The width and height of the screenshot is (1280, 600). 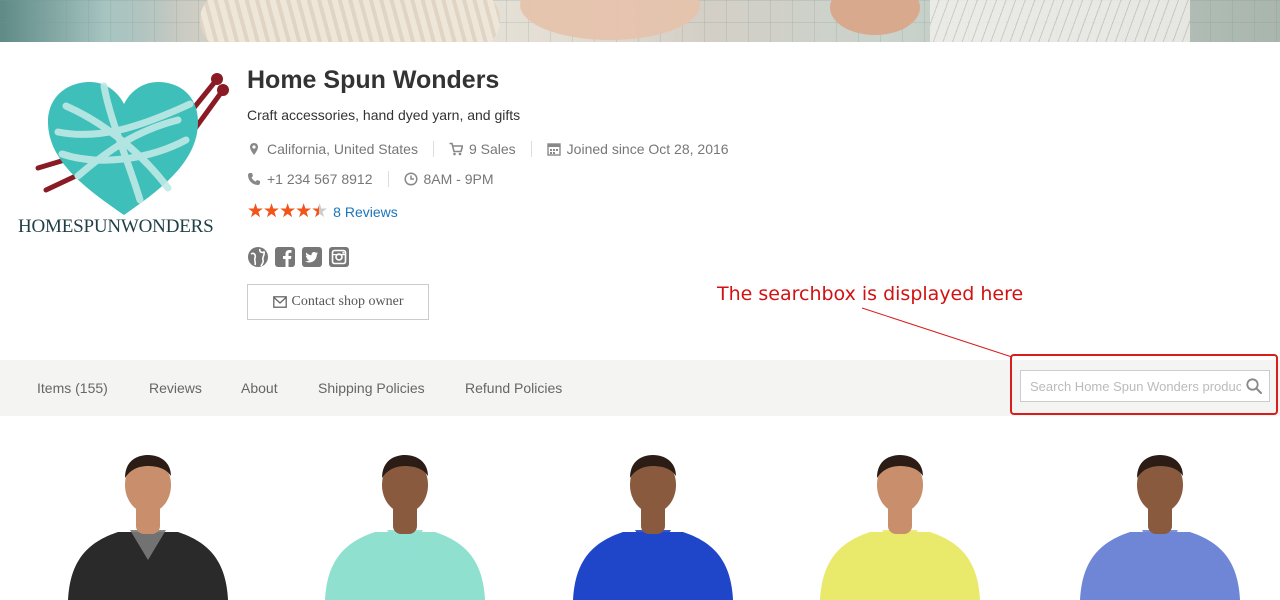 What do you see at coordinates (72, 388) in the screenshot?
I see `tab-items: Items (155)` at bounding box center [72, 388].